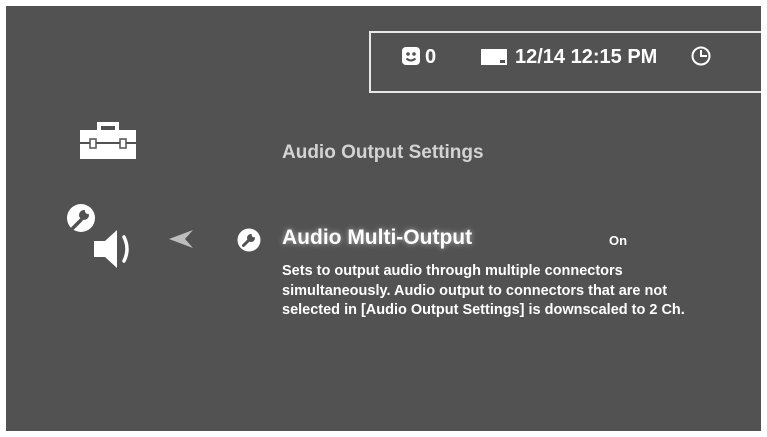 The height and width of the screenshot is (437, 767). Describe the element at coordinates (701, 56) in the screenshot. I see `clock-icon` at that location.